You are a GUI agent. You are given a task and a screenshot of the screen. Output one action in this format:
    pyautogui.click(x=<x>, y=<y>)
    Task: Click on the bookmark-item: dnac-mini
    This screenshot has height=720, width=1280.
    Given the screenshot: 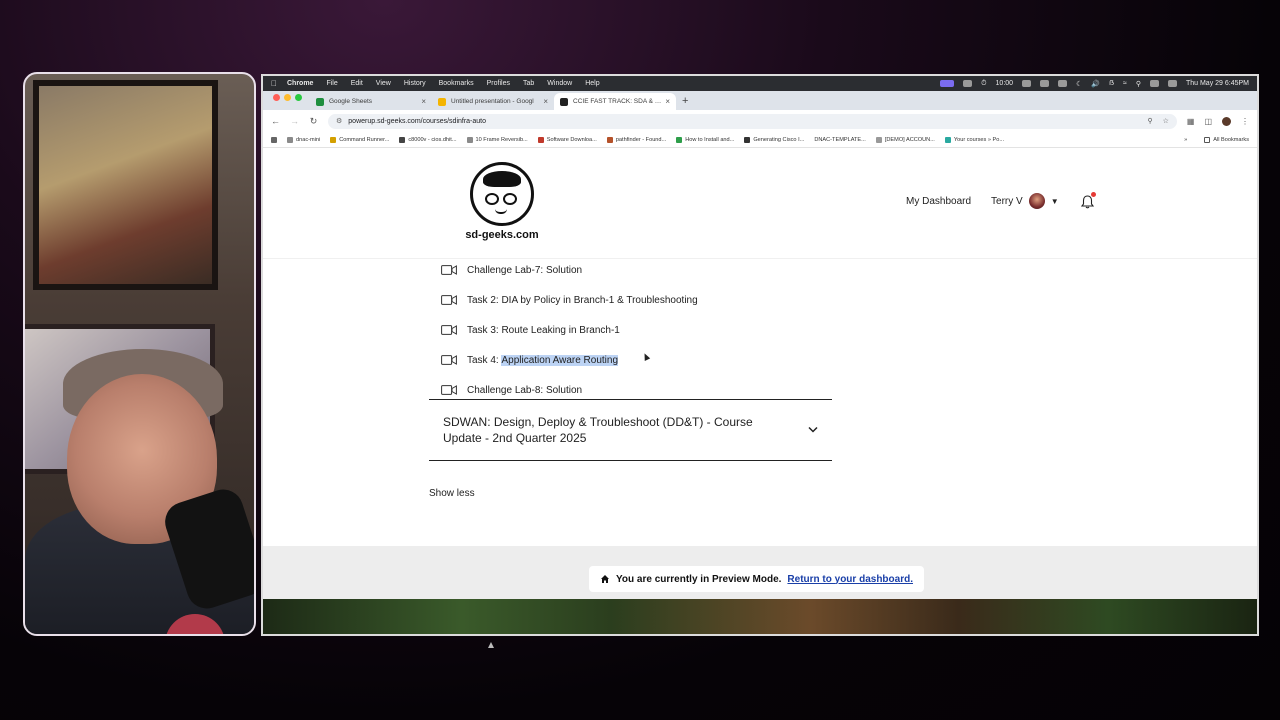 What is the action you would take?
    pyautogui.click(x=304, y=139)
    